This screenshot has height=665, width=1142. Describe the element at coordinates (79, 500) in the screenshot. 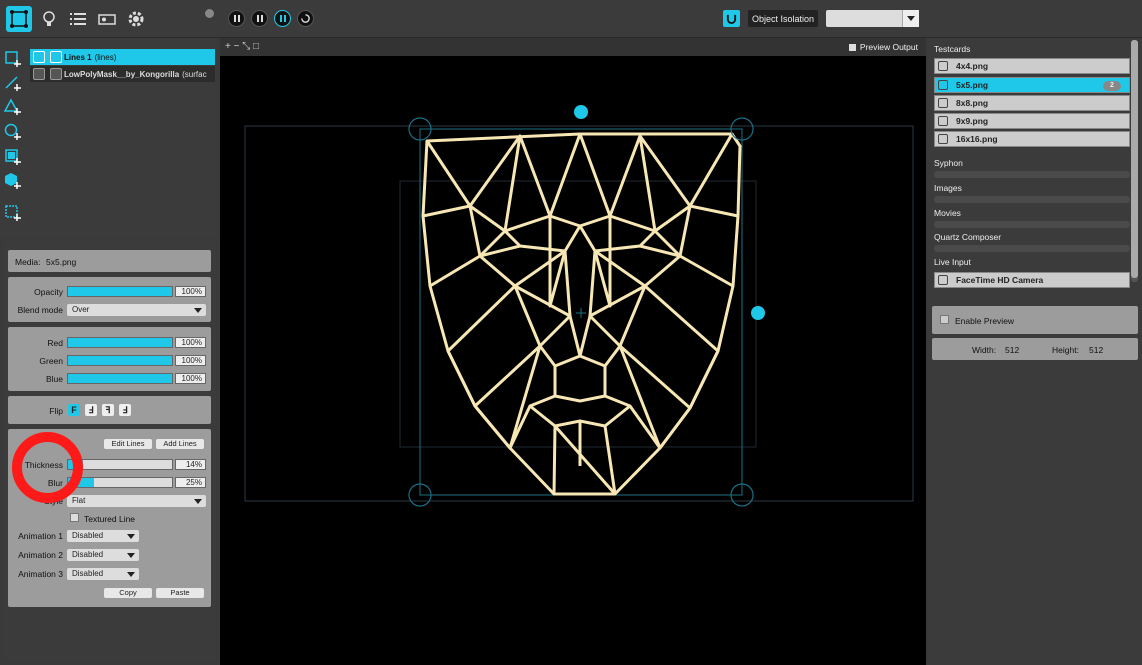

I see `style-value: Flat` at that location.